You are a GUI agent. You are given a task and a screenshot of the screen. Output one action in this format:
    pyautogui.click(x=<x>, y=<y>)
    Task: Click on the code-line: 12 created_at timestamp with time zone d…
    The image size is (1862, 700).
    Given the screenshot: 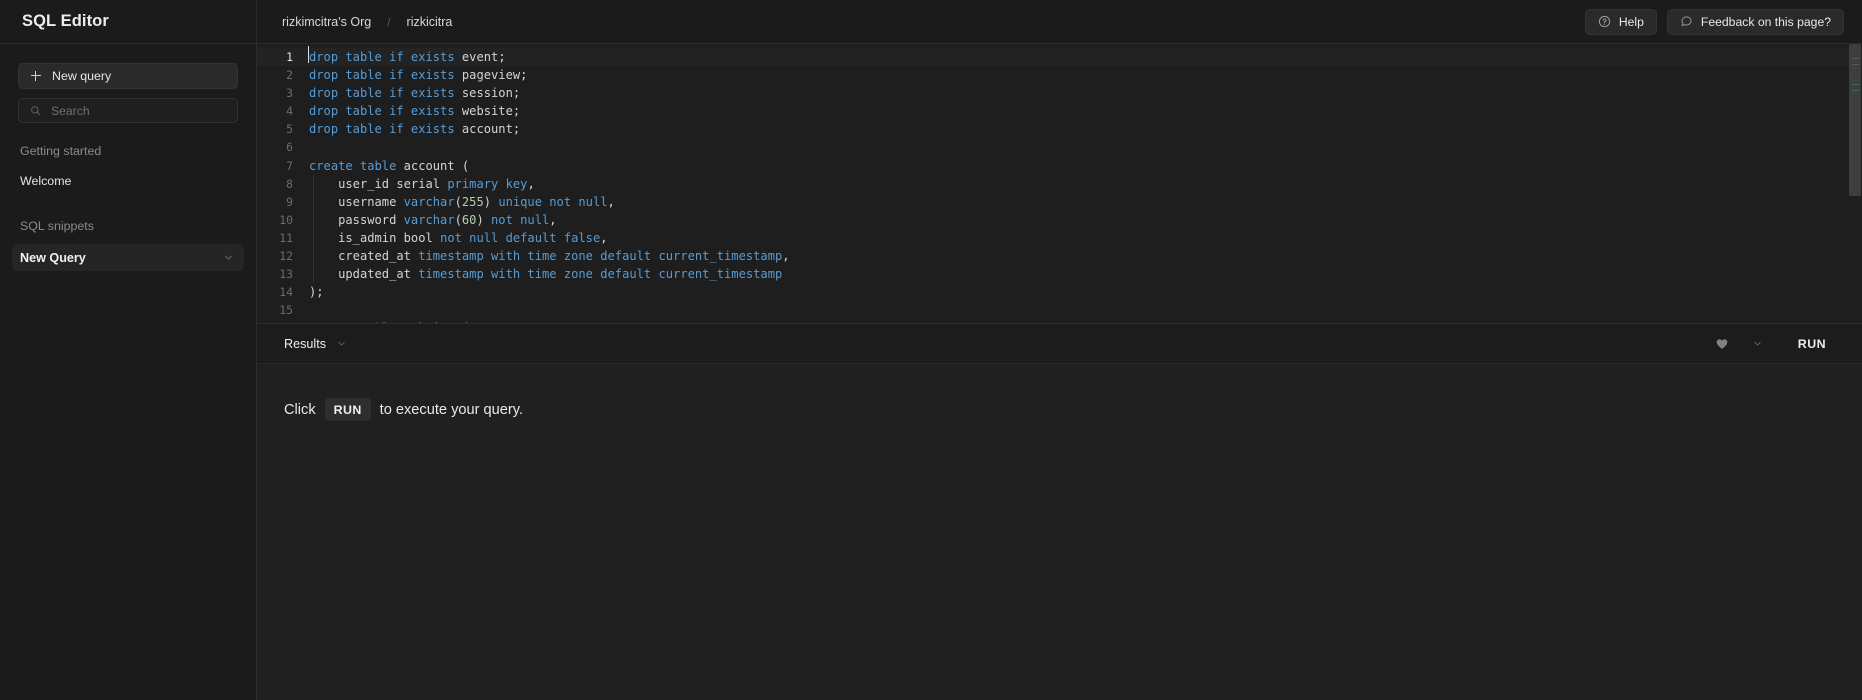 What is the action you would take?
    pyautogui.click(x=1059, y=256)
    